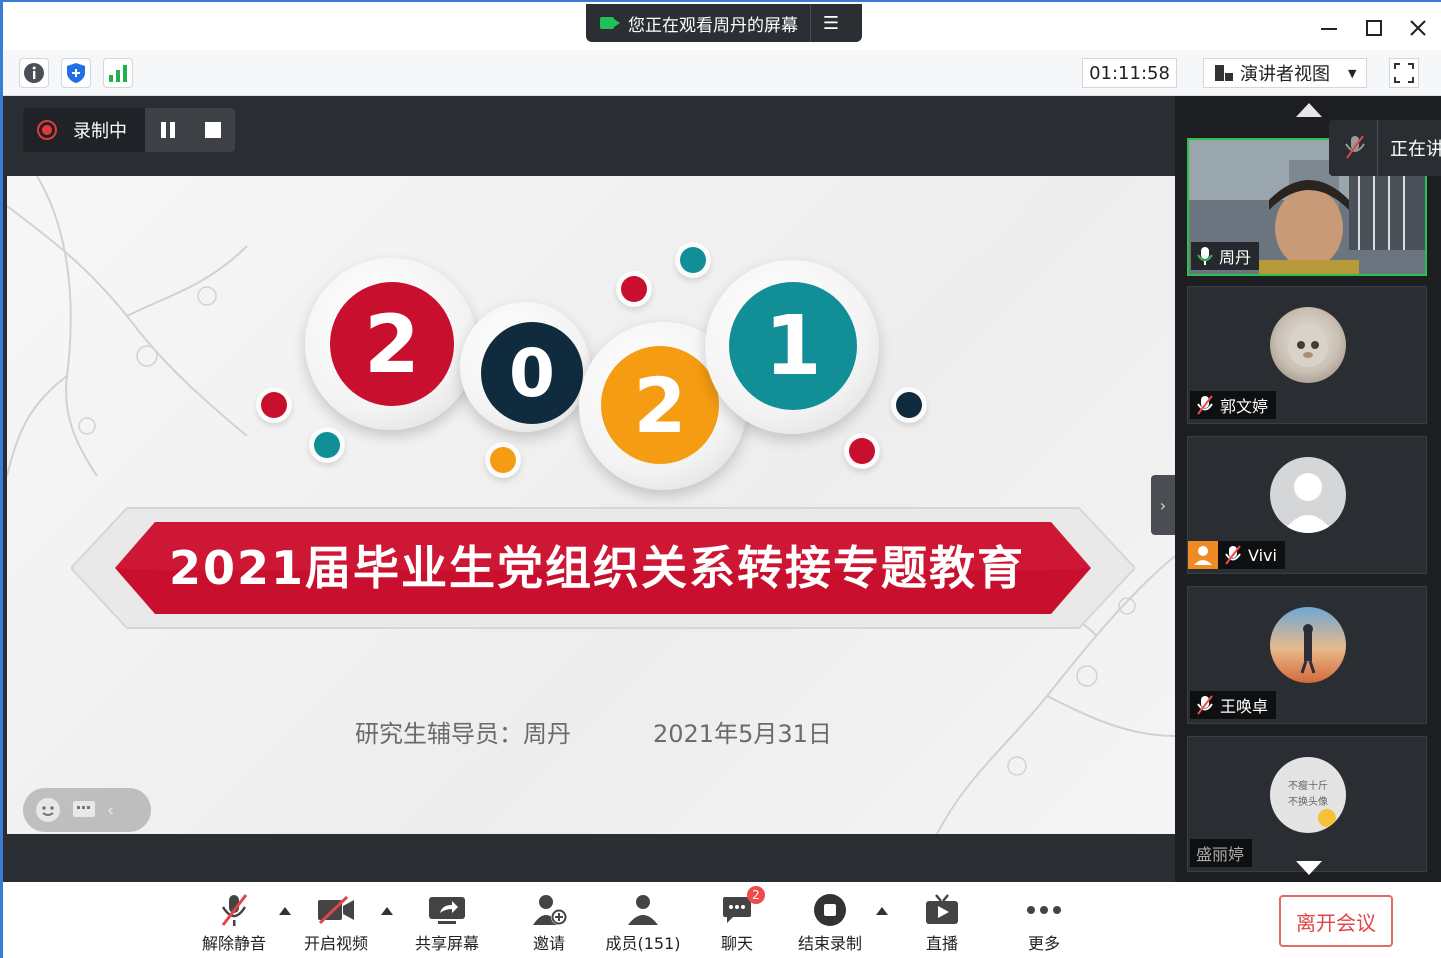 The height and width of the screenshot is (958, 1441). What do you see at coordinates (713, 25) in the screenshot?
I see `share-banner-text: 您正在观看周丹的屏幕` at bounding box center [713, 25].